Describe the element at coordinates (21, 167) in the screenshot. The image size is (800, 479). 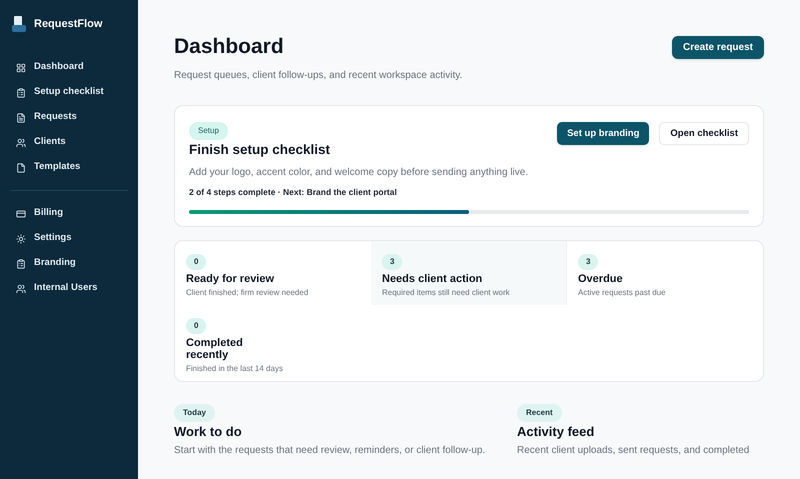
I see `file-icon` at that location.